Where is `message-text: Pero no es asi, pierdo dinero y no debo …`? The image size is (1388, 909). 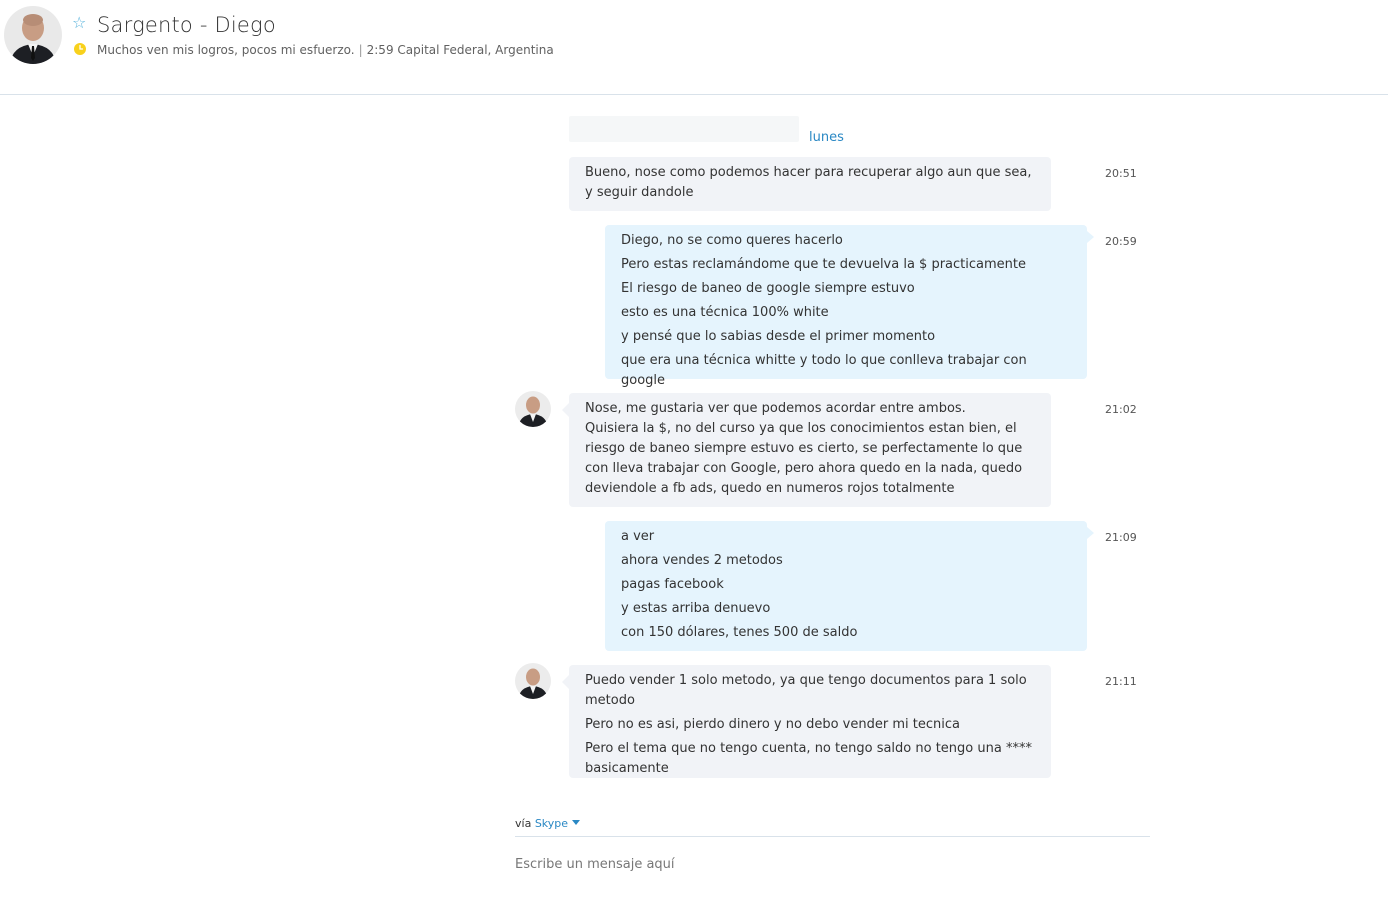 message-text: Pero no es asi, pierdo dinero y no debo … is located at coordinates (772, 724).